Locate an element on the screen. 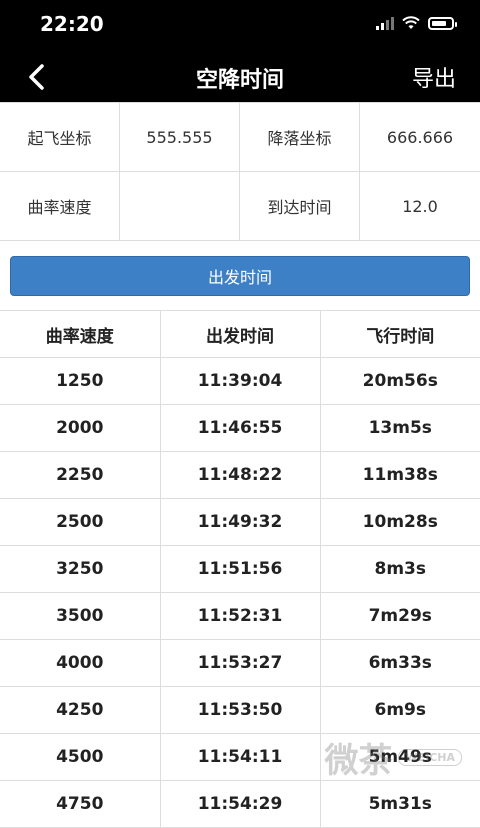 The width and height of the screenshot is (480, 828). cell-flight-time: 6m9s is located at coordinates (400, 710).